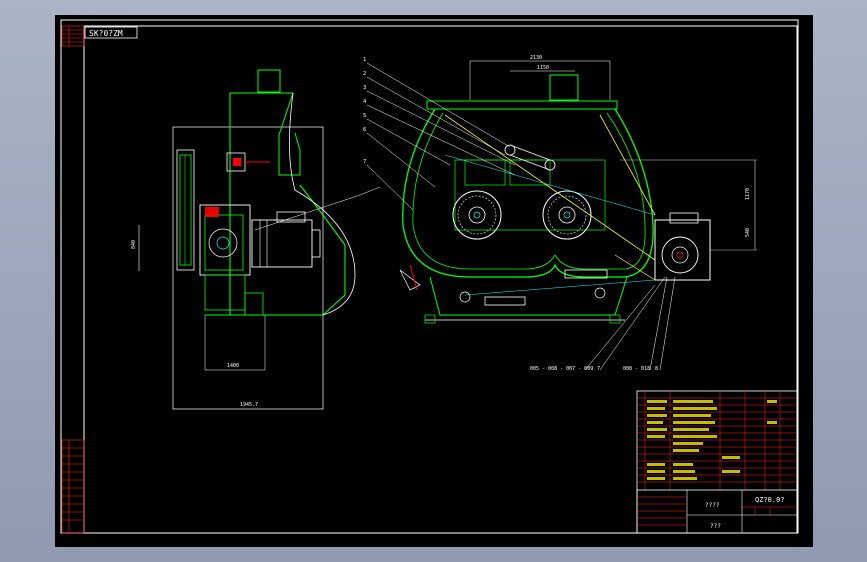 The image size is (867, 562). Describe the element at coordinates (364, 162) in the screenshot. I see `svg-text: 7` at that location.